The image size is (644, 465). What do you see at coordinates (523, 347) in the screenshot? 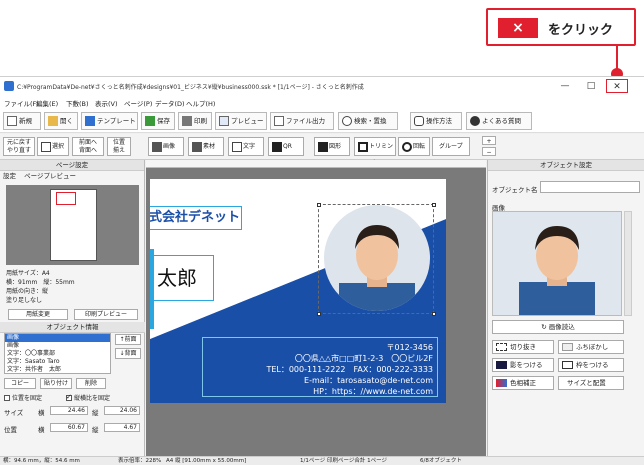
I see `cutout-button: 切り抜き` at bounding box center [523, 347].